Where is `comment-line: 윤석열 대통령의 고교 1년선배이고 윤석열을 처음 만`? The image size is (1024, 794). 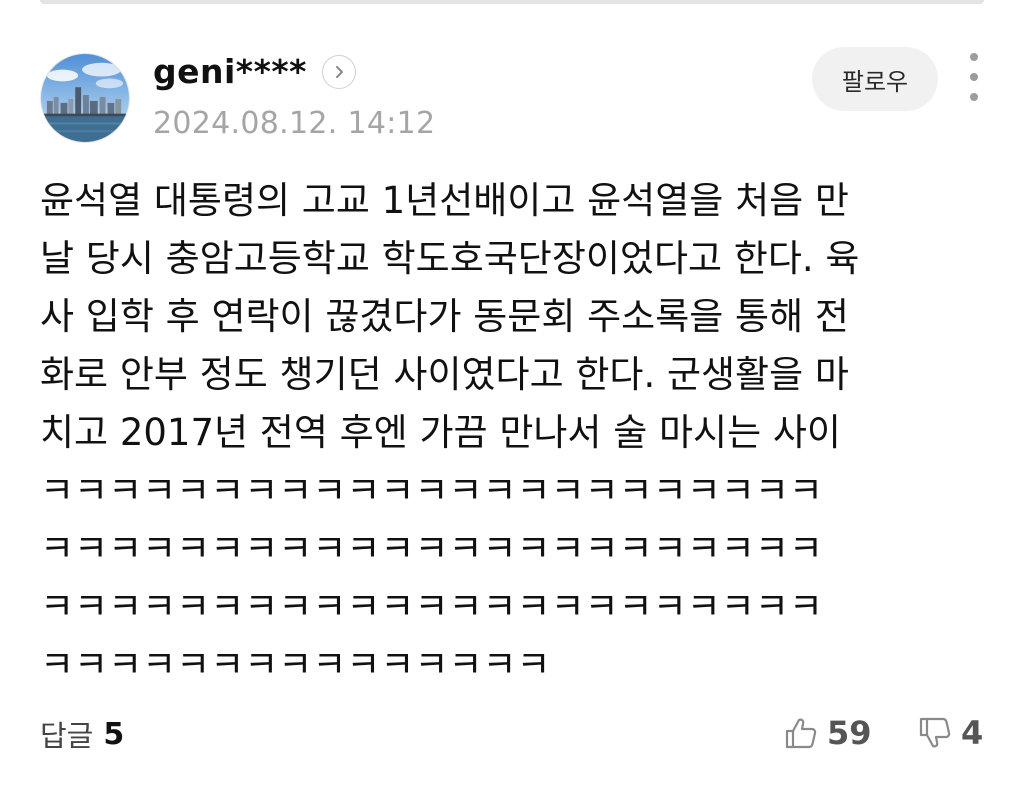 comment-line: 윤석열 대통령의 고교 1년선배이고 윤석열을 처음 만 is located at coordinates (444, 200).